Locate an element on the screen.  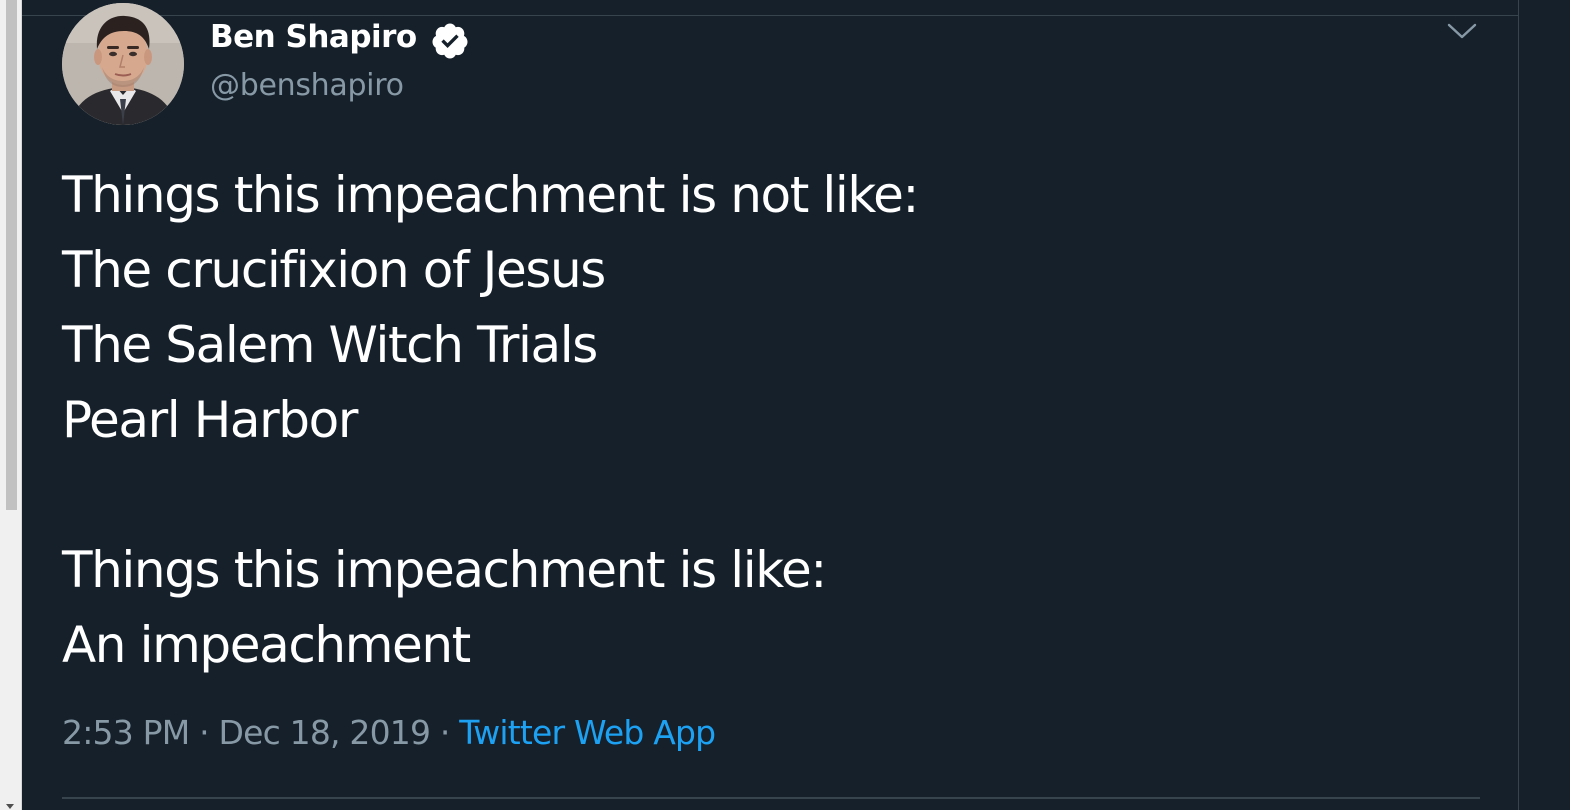
bottom-divider is located at coordinates (771, 798).